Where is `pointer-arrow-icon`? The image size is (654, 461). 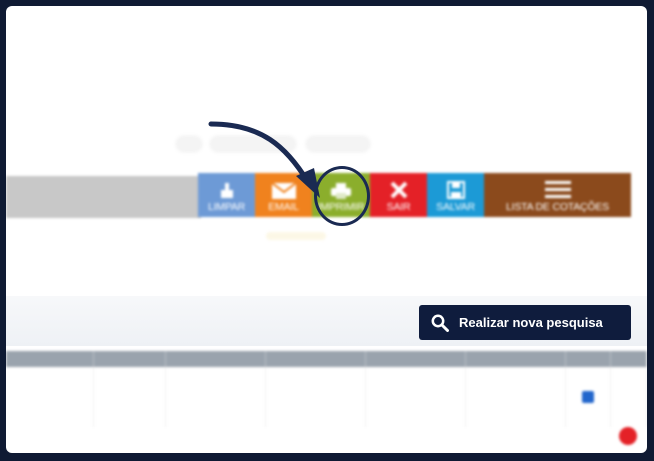 pointer-arrow-icon is located at coordinates (264, 159).